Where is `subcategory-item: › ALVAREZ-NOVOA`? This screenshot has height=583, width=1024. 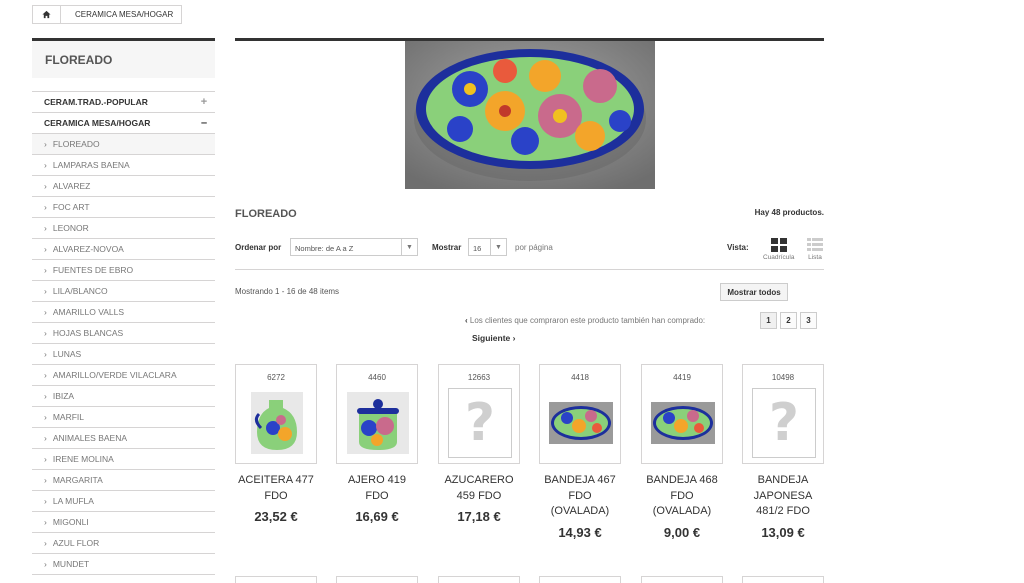 subcategory-item: › ALVAREZ-NOVOA is located at coordinates (123, 249).